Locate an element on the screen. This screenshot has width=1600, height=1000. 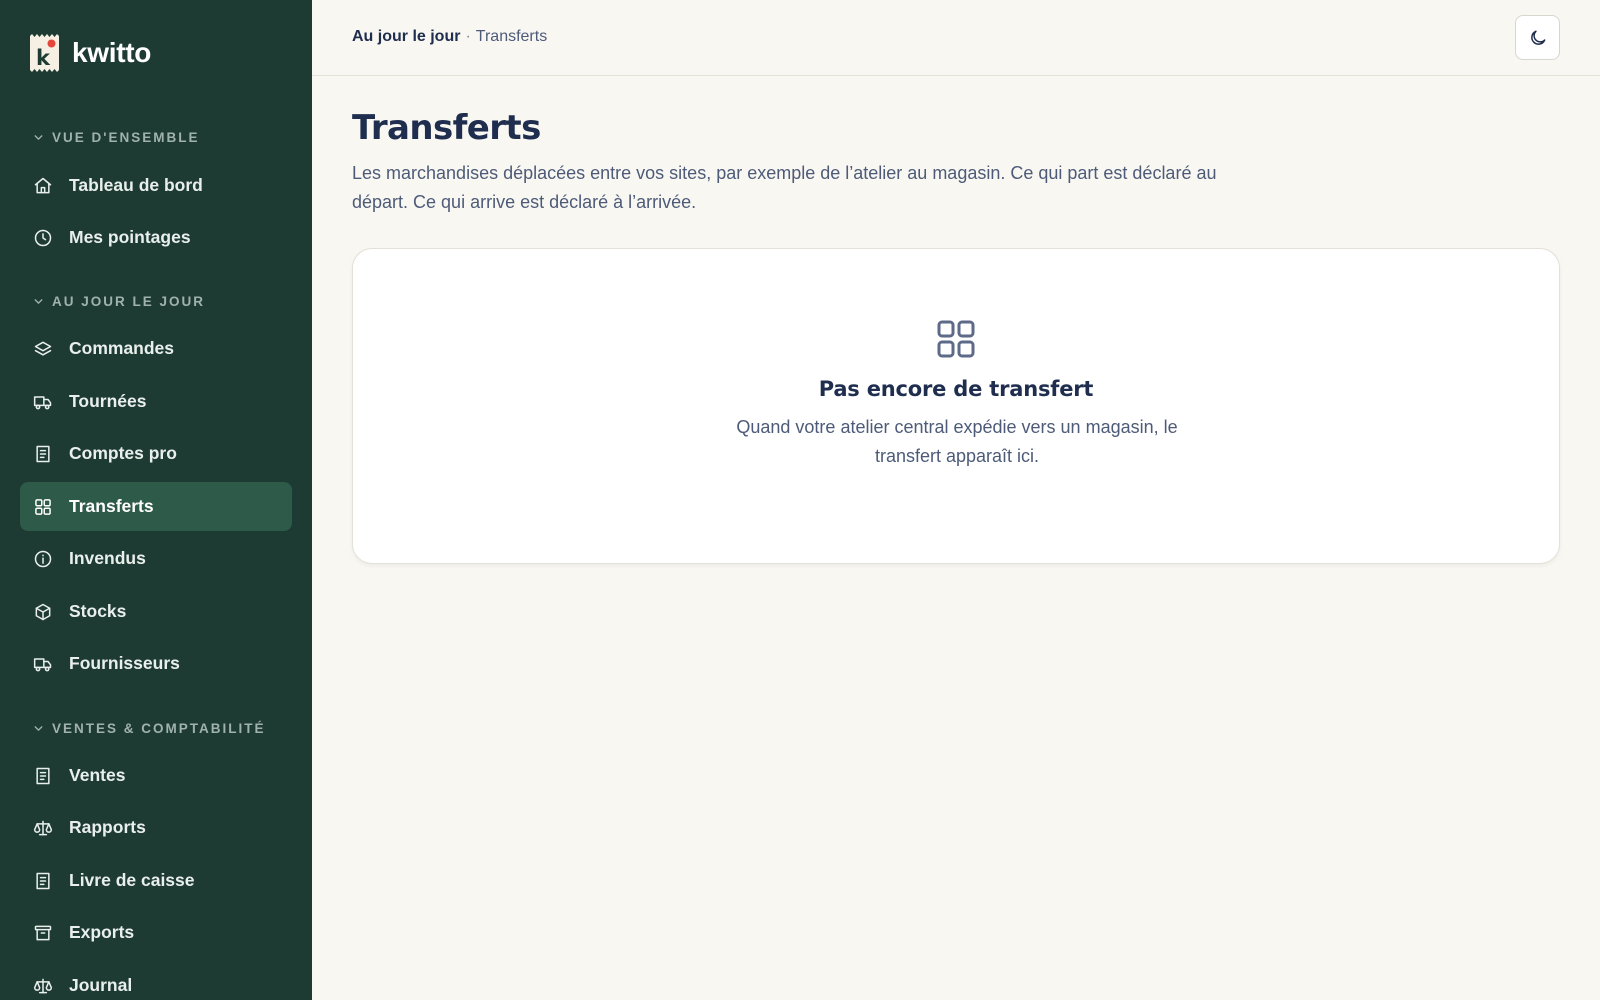
sidebar-item-tournees: Tournées is located at coordinates (156, 401).